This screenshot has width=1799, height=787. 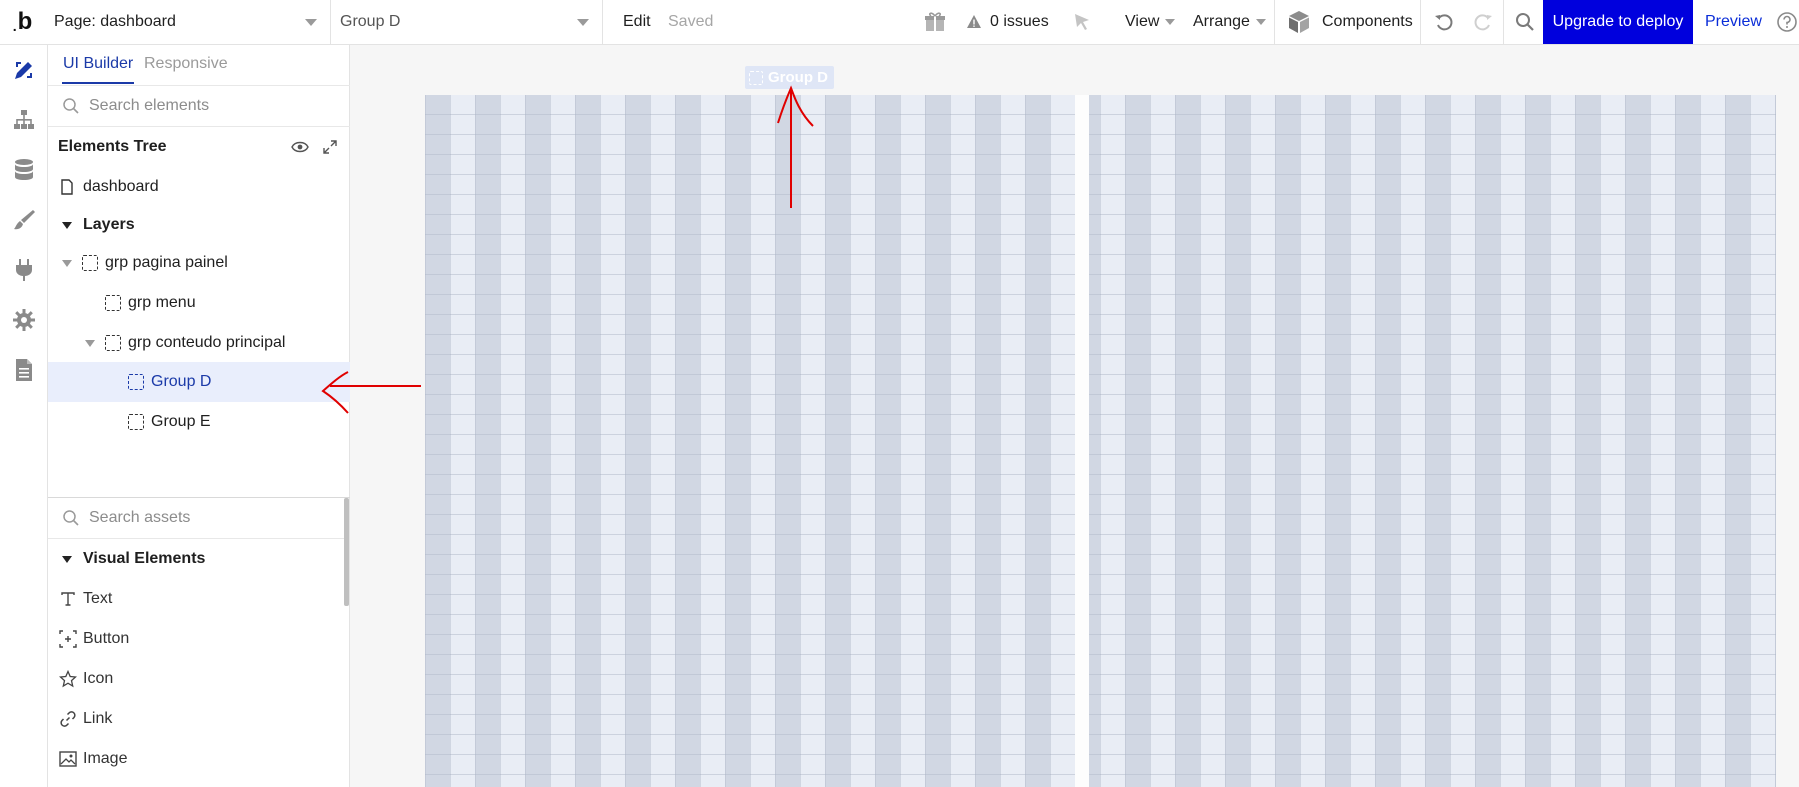 What do you see at coordinates (24, 416) in the screenshot?
I see `left-icon-rail` at bounding box center [24, 416].